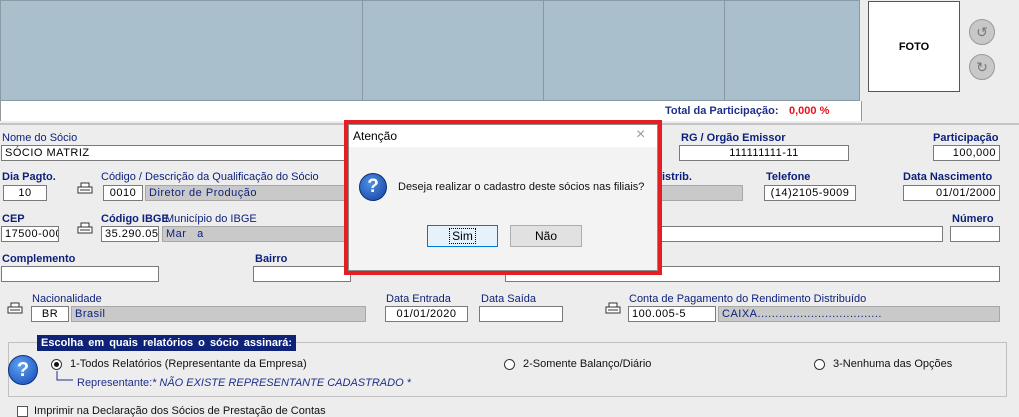 The width and height of the screenshot is (1019, 417). I want to click on yes-button-label: Sim, so click(462, 236).